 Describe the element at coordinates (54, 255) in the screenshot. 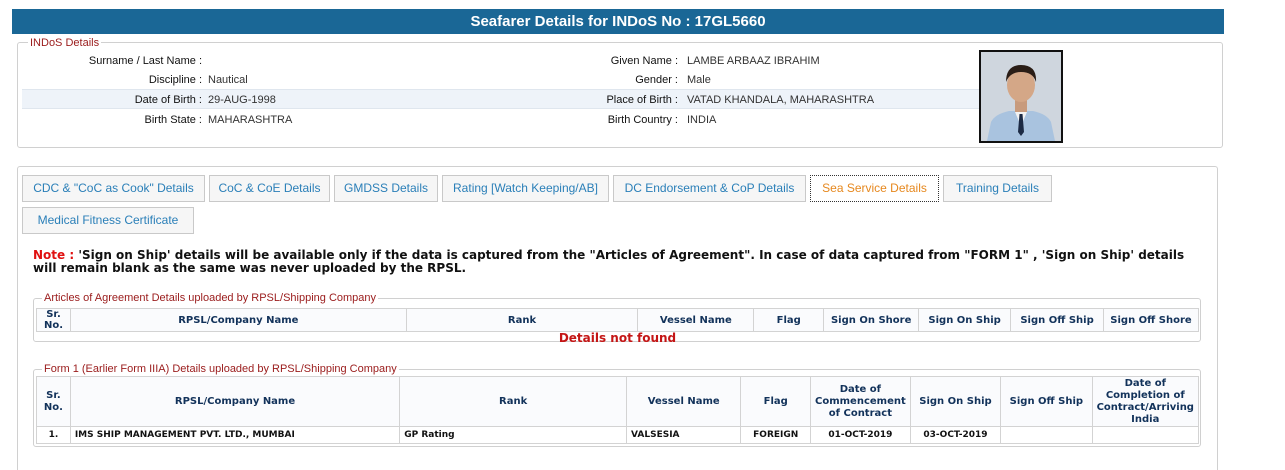

I see `note-label: Note :` at that location.